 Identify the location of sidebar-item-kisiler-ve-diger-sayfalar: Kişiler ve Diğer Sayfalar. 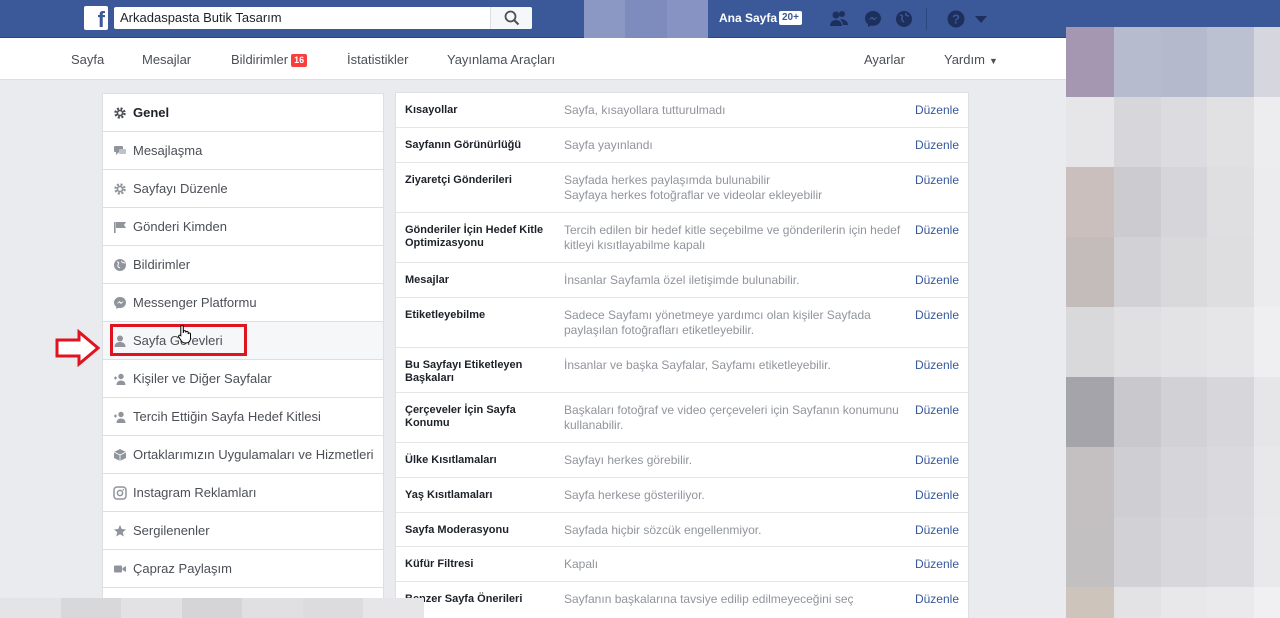
(243, 379).